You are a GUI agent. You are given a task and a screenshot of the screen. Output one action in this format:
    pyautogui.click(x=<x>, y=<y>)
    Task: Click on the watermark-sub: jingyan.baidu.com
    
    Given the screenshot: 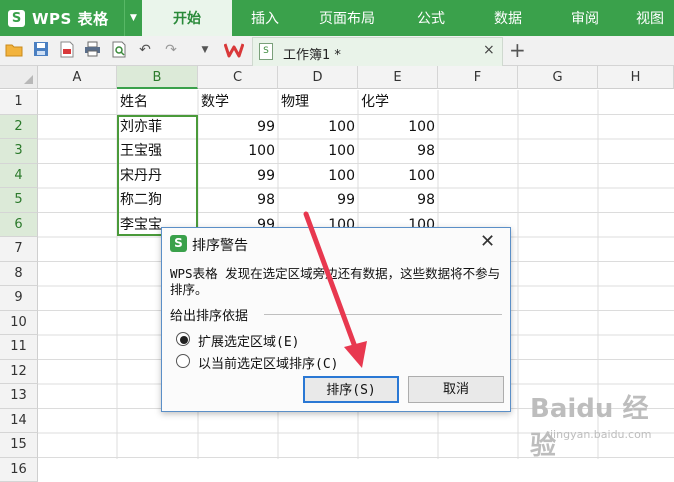 What is the action you would take?
    pyautogui.click(x=601, y=434)
    